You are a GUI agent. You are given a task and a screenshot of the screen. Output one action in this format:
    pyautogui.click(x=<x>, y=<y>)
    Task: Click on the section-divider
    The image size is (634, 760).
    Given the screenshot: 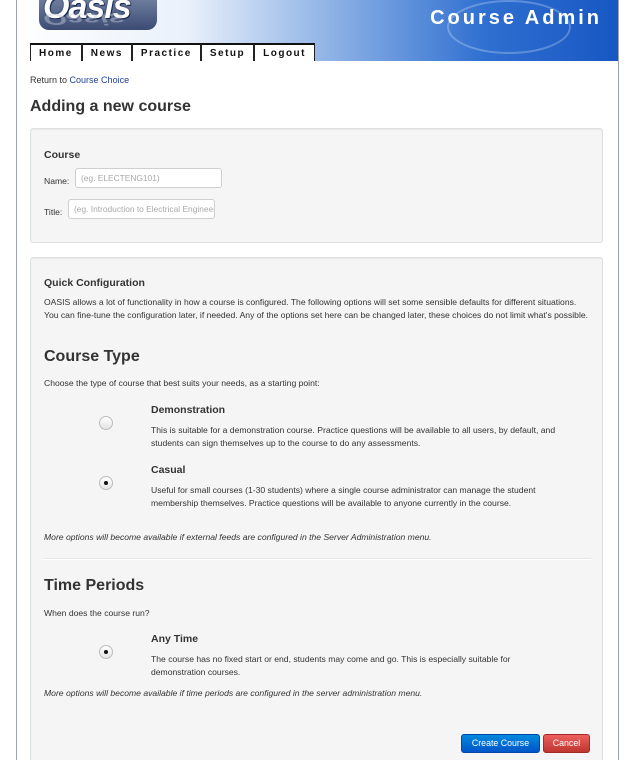 What is the action you would take?
    pyautogui.click(x=317, y=559)
    